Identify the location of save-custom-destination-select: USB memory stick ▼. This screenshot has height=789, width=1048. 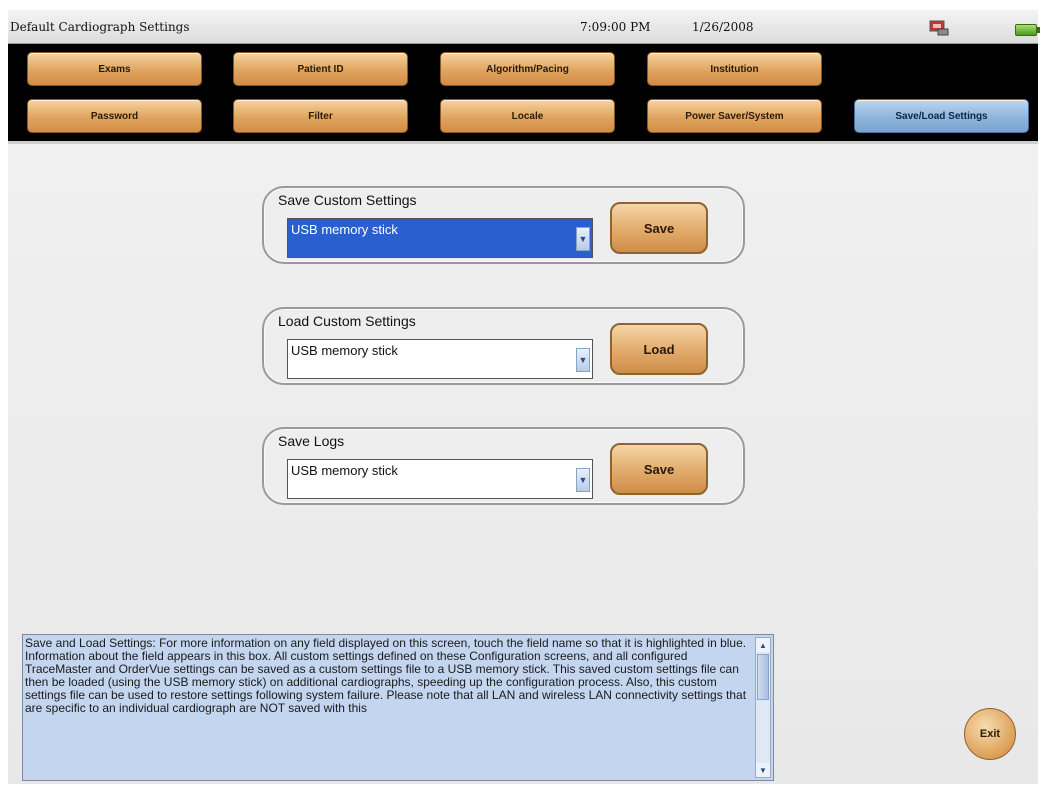
(440, 238).